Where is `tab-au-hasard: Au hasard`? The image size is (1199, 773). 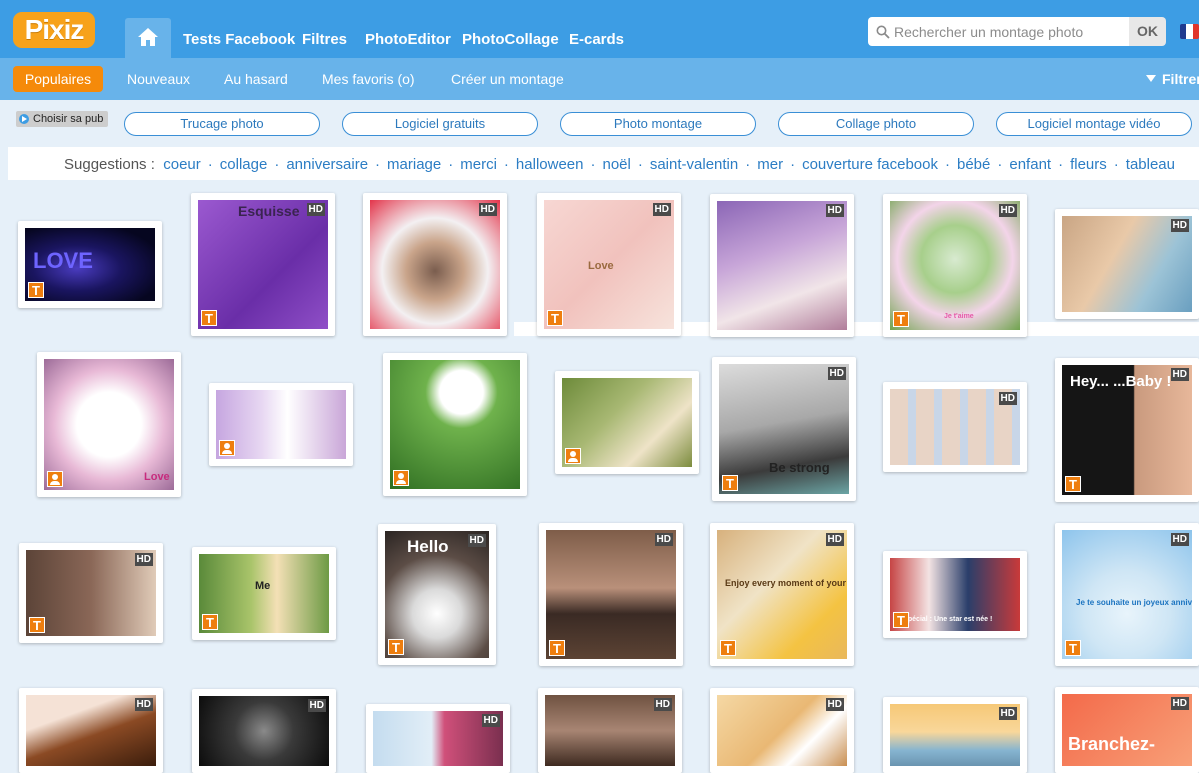 tab-au-hasard: Au hasard is located at coordinates (256, 79).